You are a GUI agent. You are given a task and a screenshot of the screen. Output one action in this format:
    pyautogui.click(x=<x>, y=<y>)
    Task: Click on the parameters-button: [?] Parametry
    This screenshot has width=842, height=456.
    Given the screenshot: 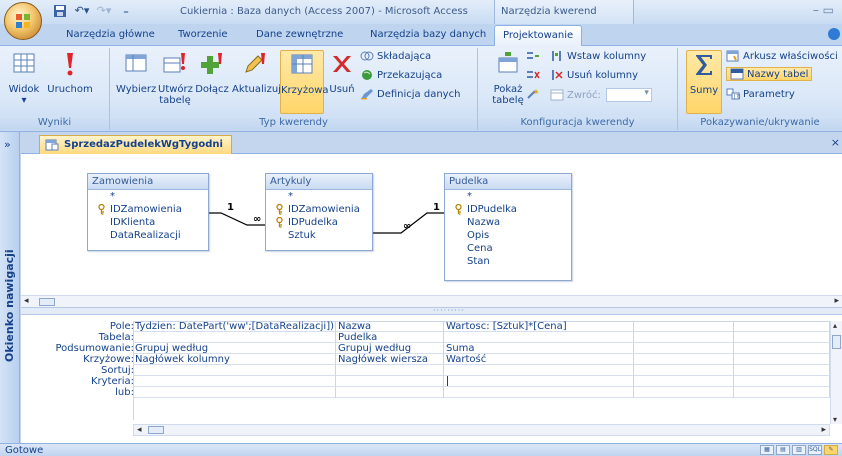 What is the action you would take?
    pyautogui.click(x=760, y=94)
    